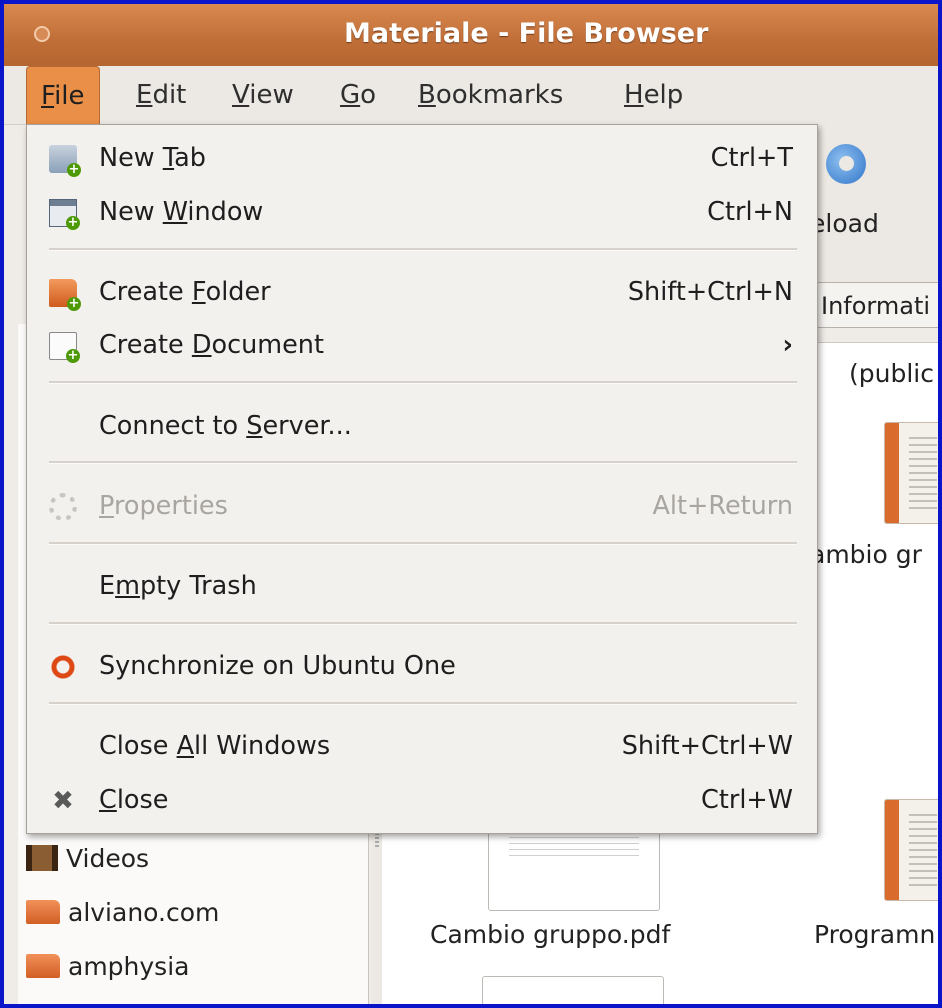  I want to click on menu-item-create-folder: + Create Folder Shift+Ctrl+N, so click(422, 293).